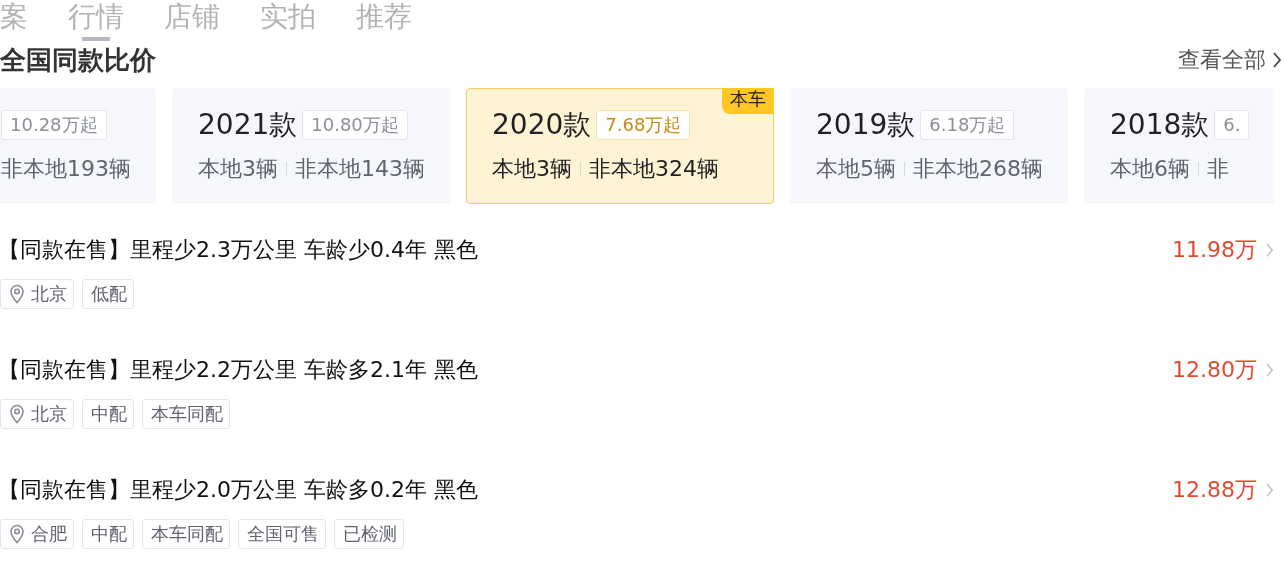 Image resolution: width=1284 pixels, height=564 pixels. I want to click on price-tag: 6., so click(1232, 125).